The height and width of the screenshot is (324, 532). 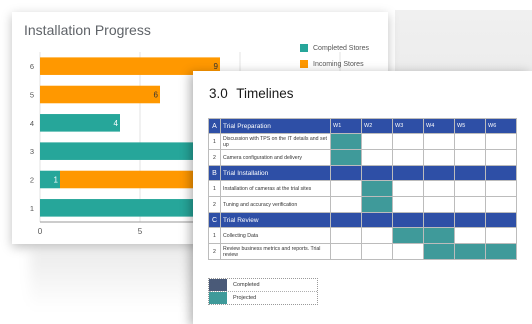 I want to click on section-header-a: A Trial Preparation W1 W2 W3 W4 W5 W6, so click(x=362, y=126).